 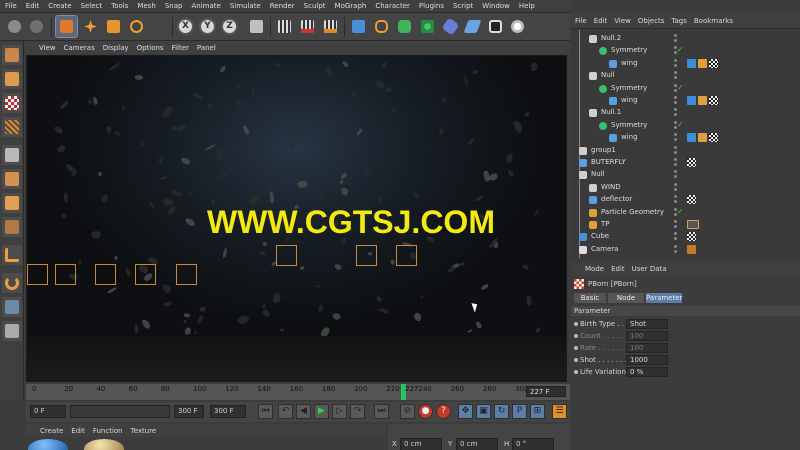 I want to click on cube-icon, so click(x=358, y=26).